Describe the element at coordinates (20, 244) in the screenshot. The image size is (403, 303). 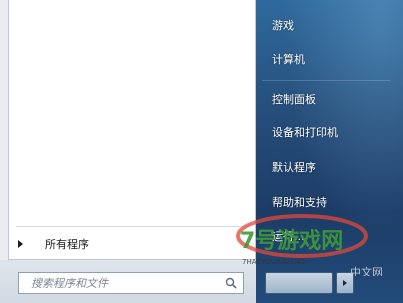
I see `expand-arrow-icon` at that location.